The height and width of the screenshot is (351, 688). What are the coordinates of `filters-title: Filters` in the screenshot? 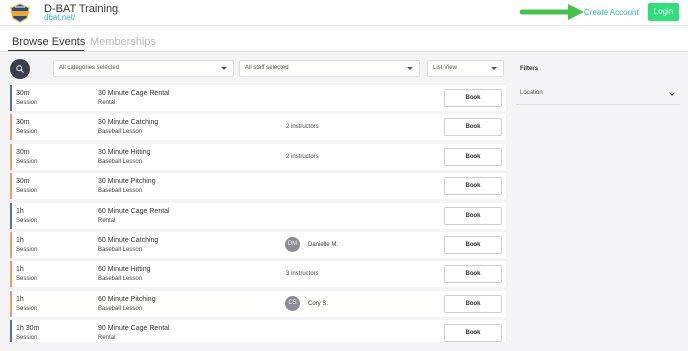 It's located at (529, 69).